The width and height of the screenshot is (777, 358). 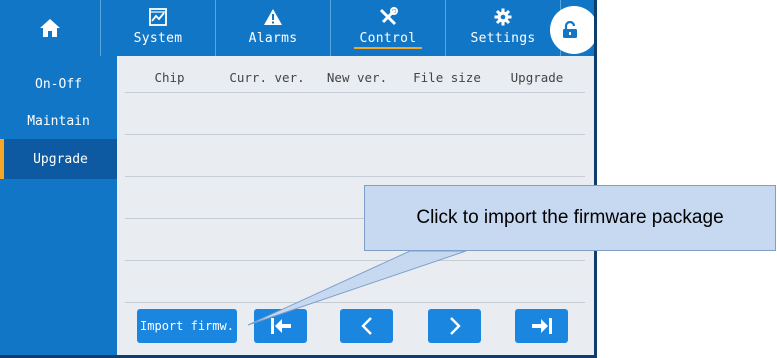 I want to click on sidebar-item-label: On-Off, so click(x=58, y=84).